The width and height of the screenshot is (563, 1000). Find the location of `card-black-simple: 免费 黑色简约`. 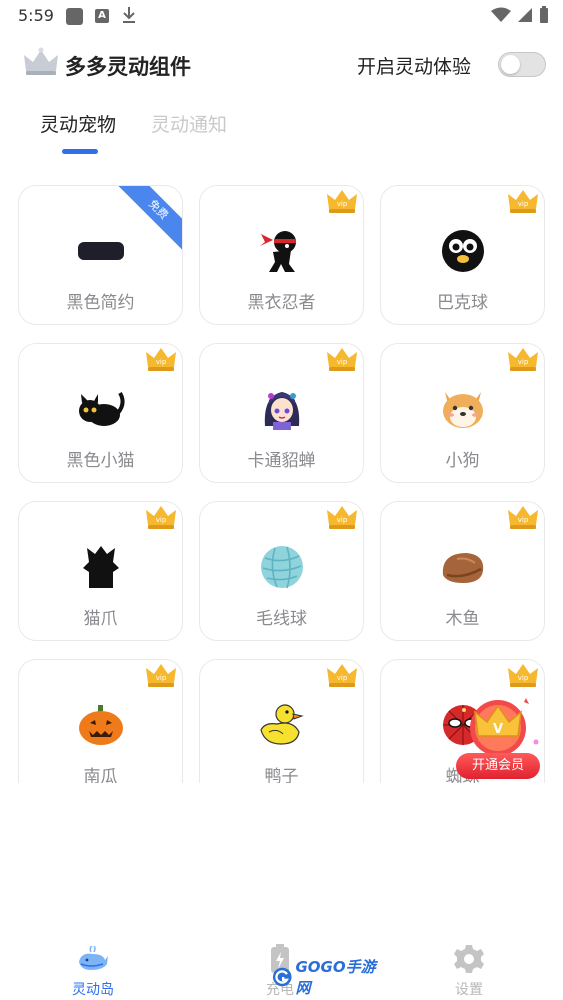

card-black-simple: 免费 黑色简约 is located at coordinates (100, 255).